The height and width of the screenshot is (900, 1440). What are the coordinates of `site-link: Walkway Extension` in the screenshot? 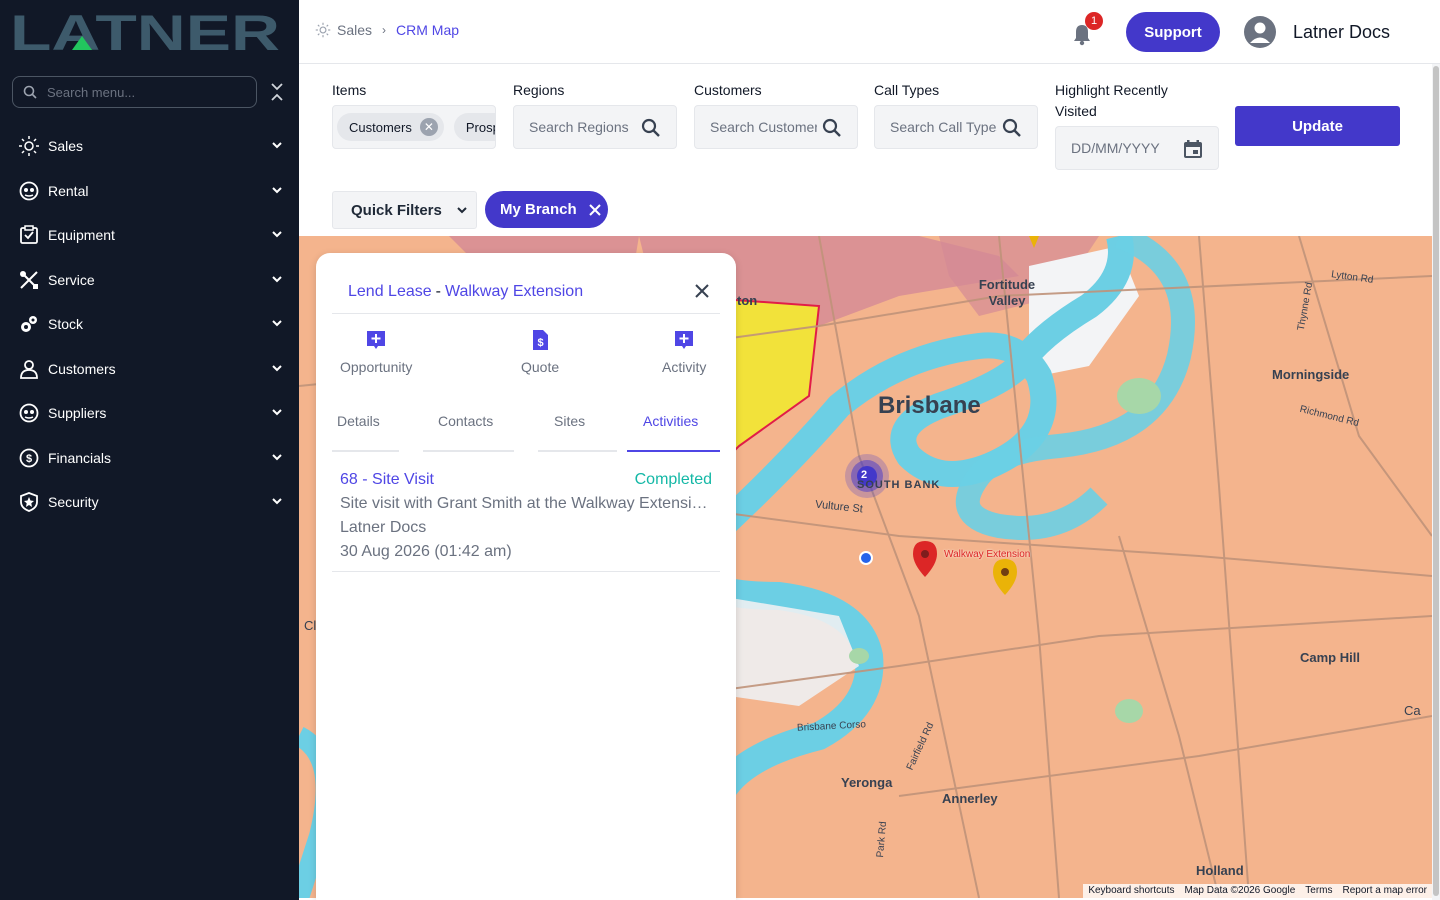 It's located at (514, 291).